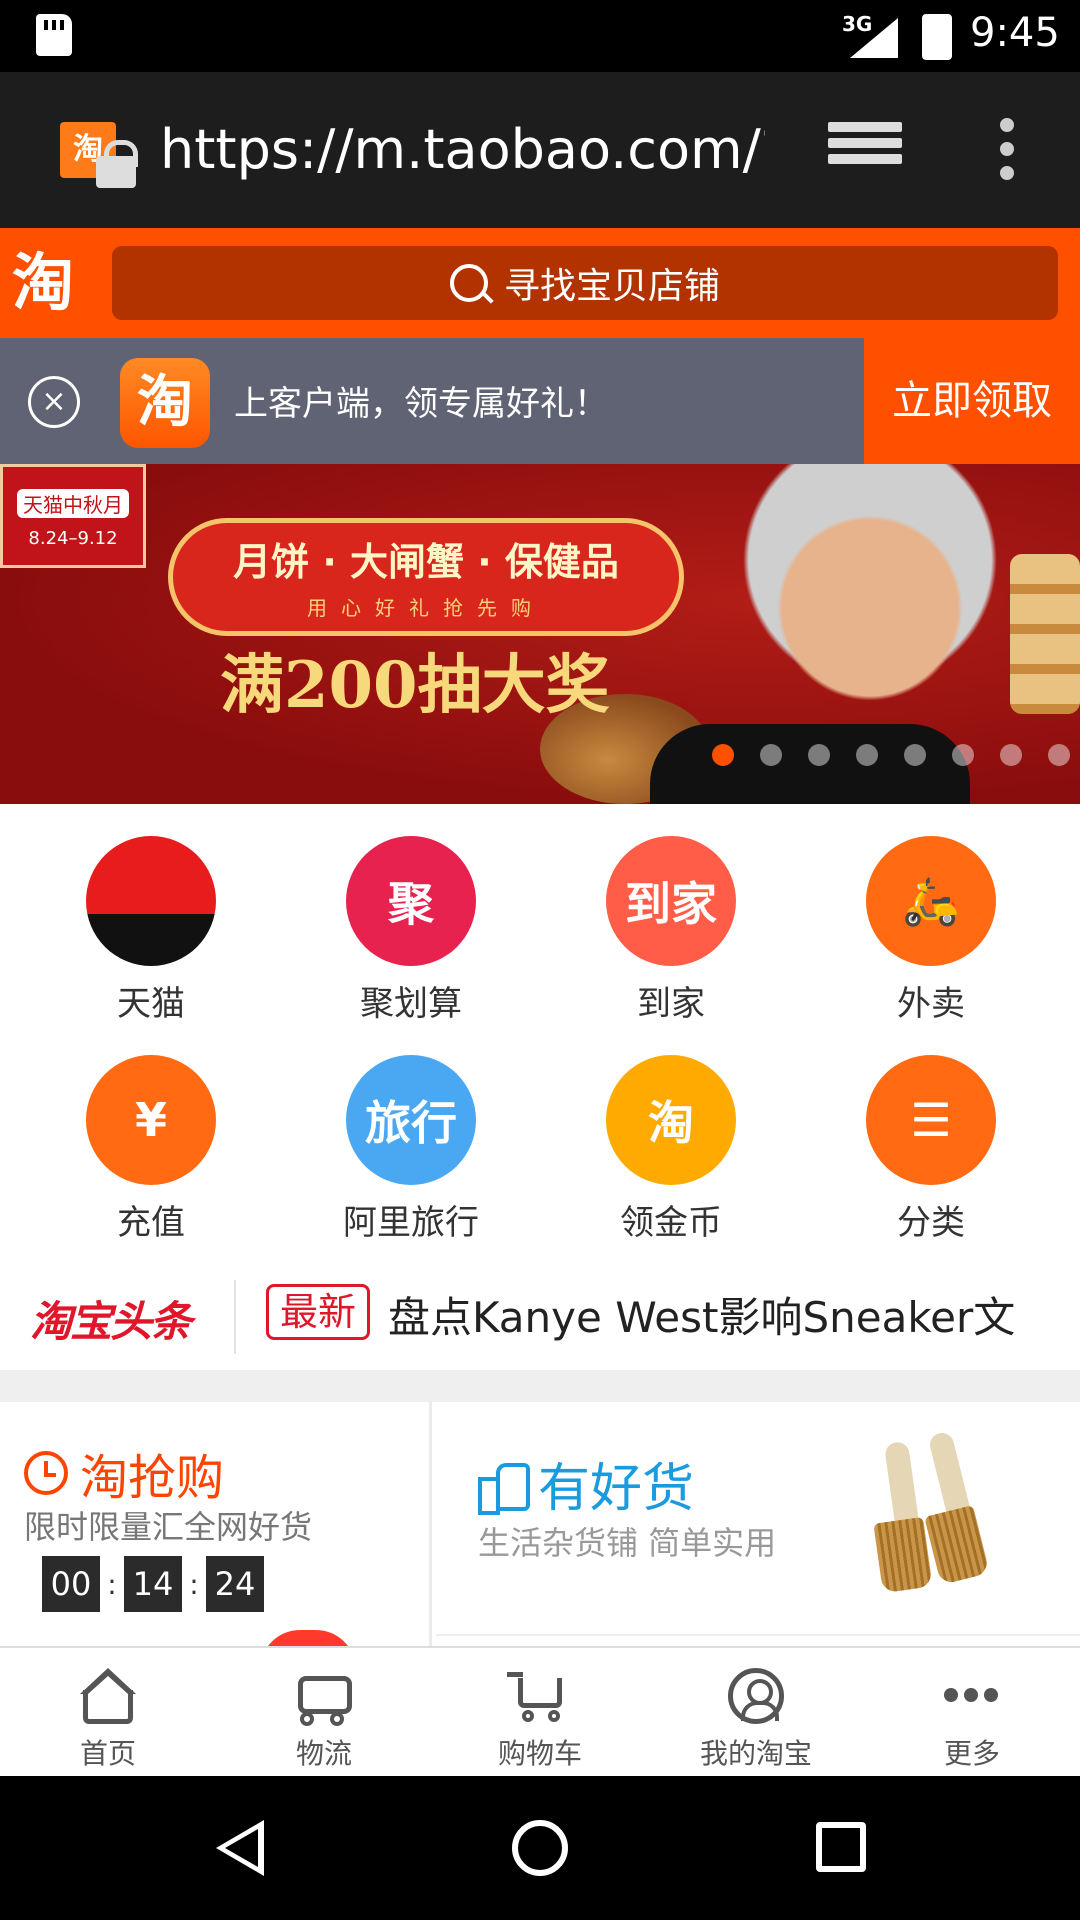 The height and width of the screenshot is (1920, 1080). Describe the element at coordinates (421, 404) in the screenshot. I see `promo-message: 上客户端，领专属好礼！` at that location.